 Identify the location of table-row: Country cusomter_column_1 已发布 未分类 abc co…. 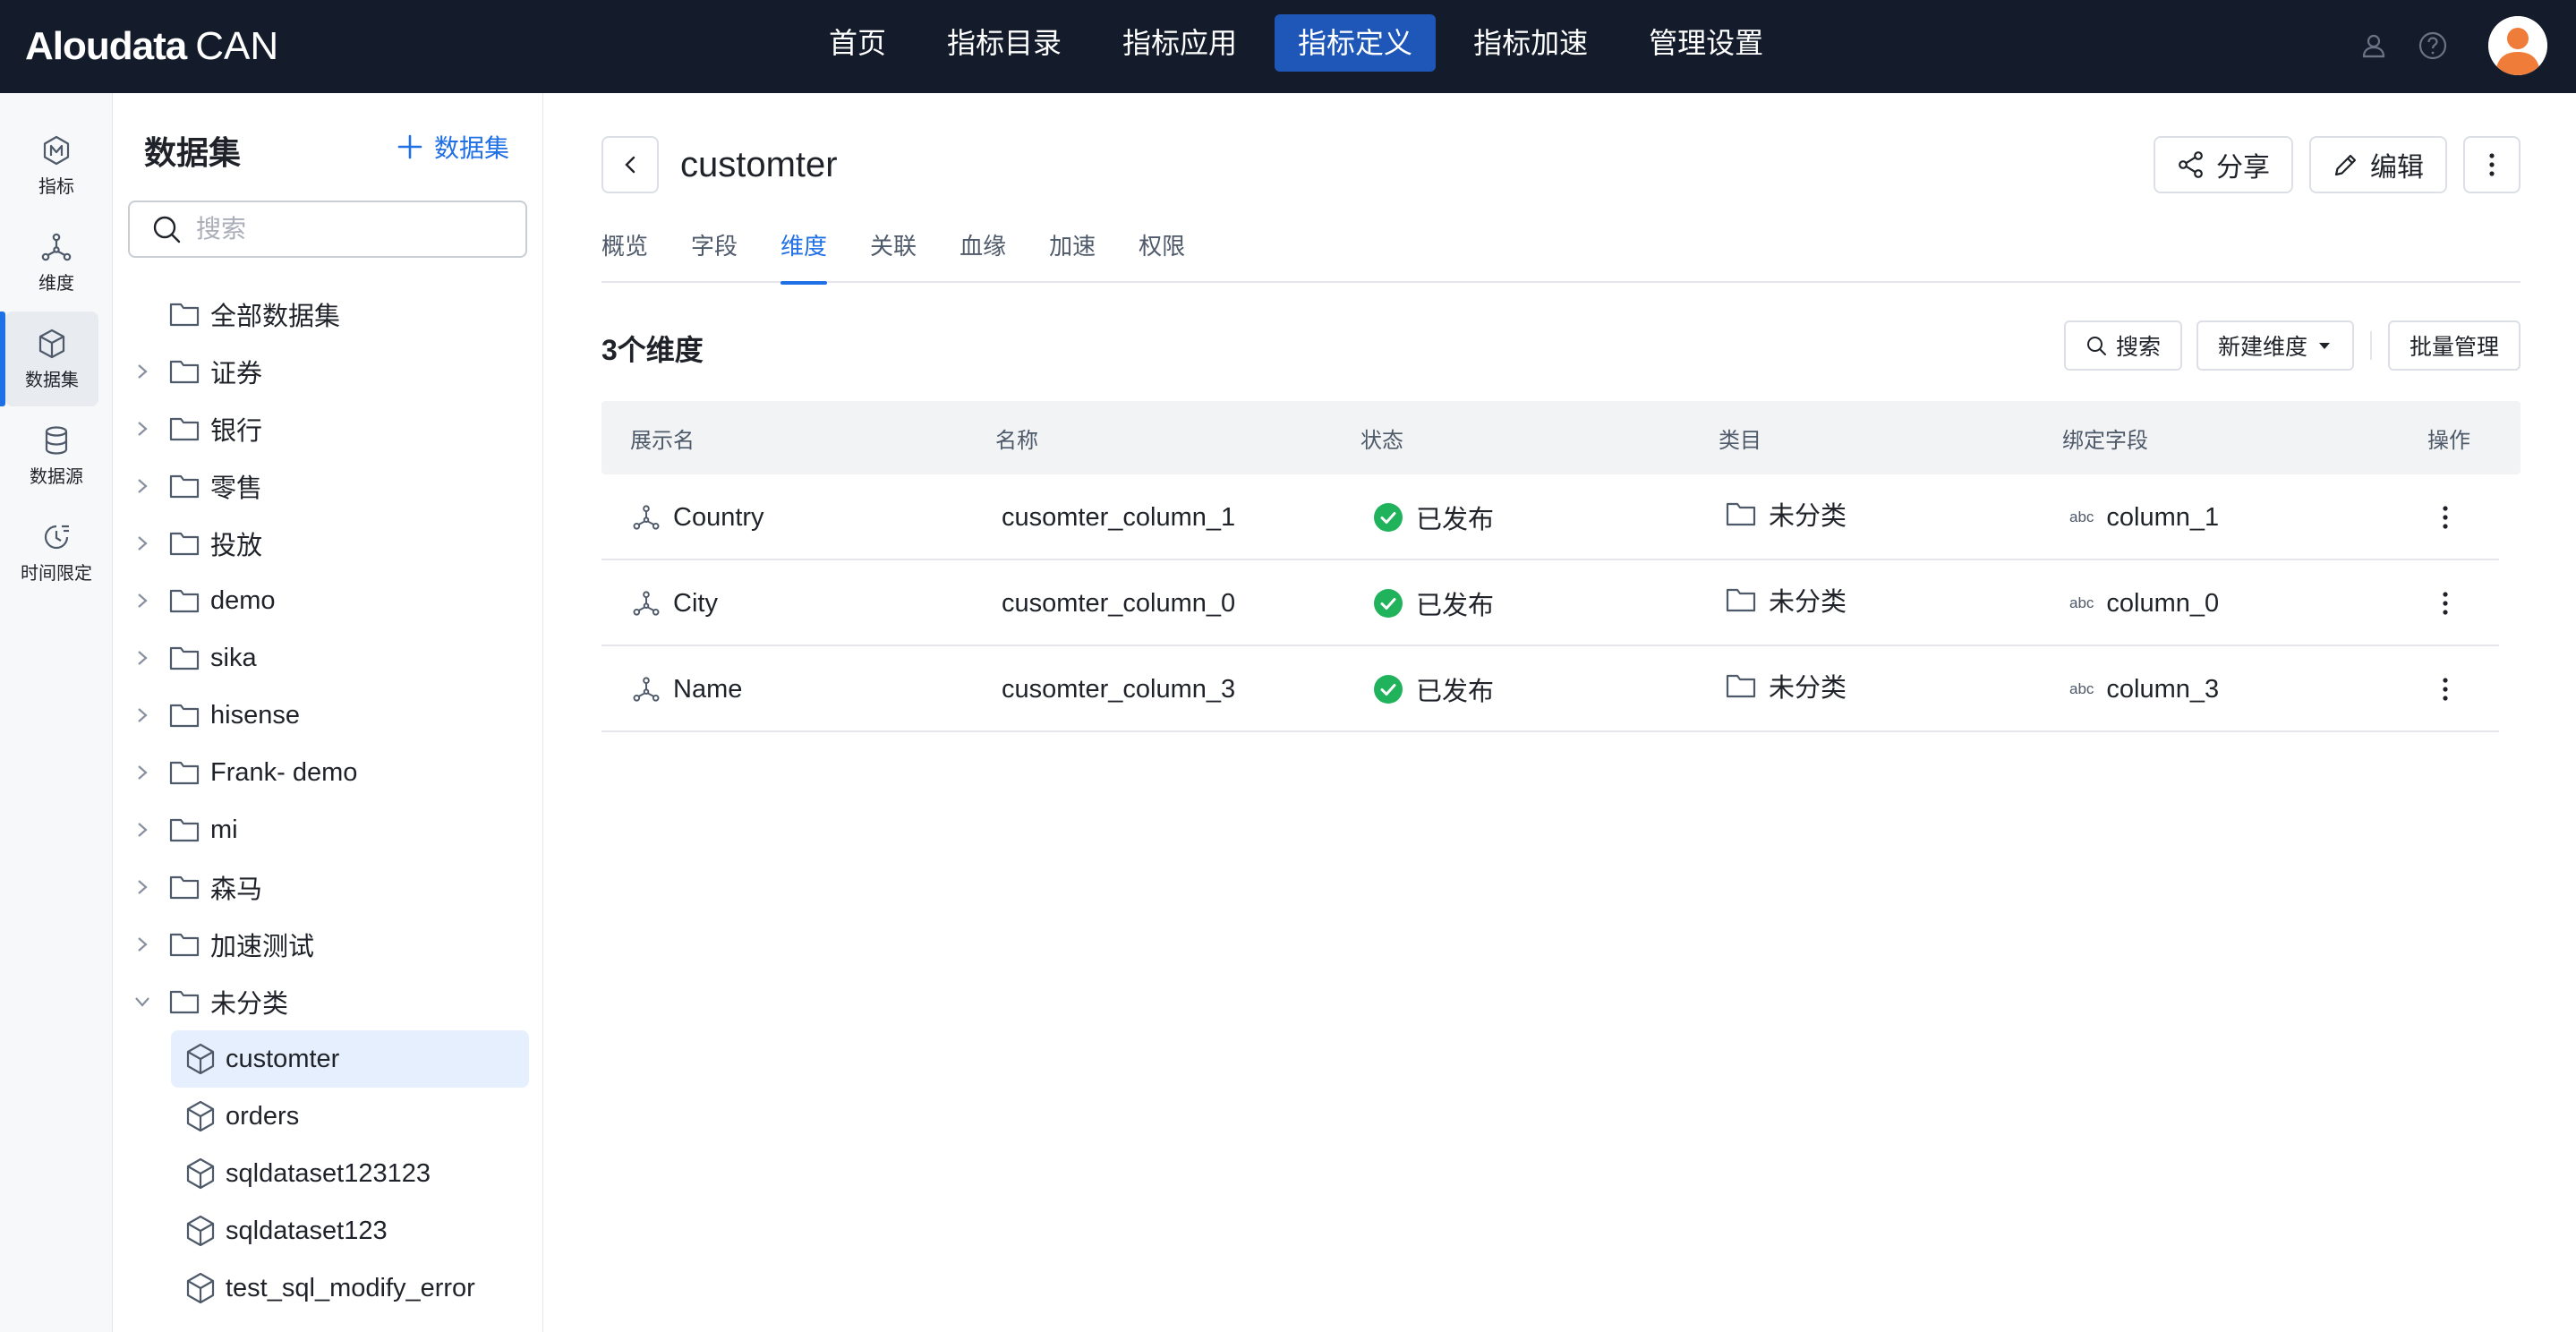
(1550, 517).